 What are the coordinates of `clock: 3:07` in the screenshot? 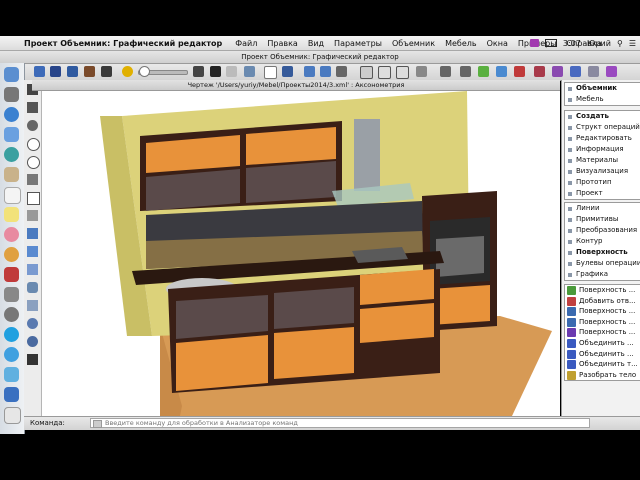 It's located at (572, 43).